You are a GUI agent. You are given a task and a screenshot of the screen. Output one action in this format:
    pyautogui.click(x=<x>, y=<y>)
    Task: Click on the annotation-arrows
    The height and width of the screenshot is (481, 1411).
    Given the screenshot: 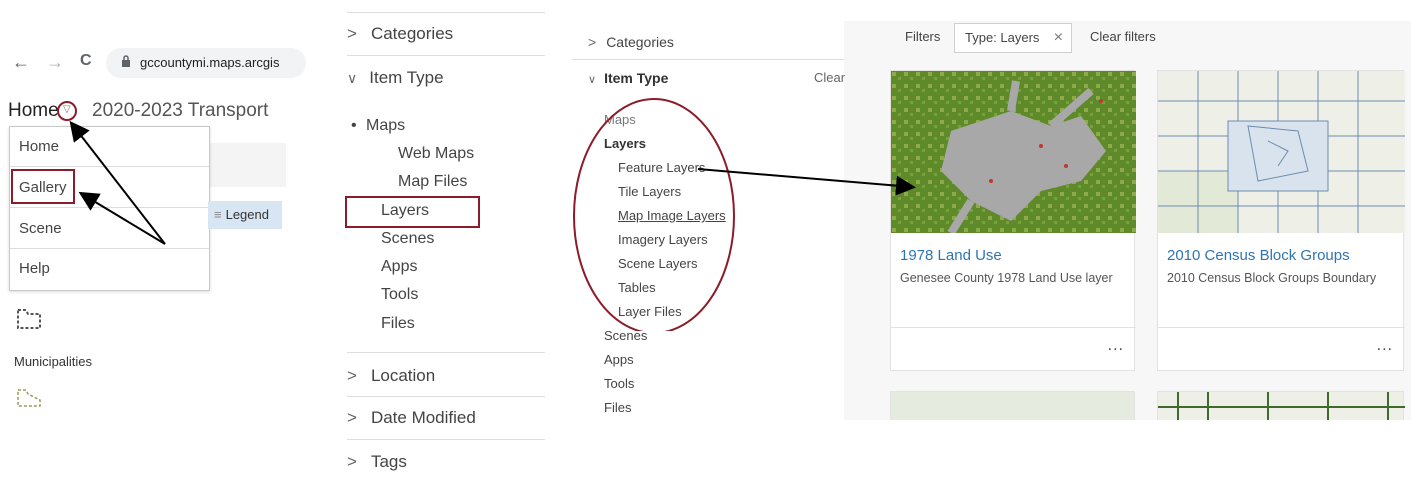 What is the action you would take?
    pyautogui.click(x=117, y=182)
    